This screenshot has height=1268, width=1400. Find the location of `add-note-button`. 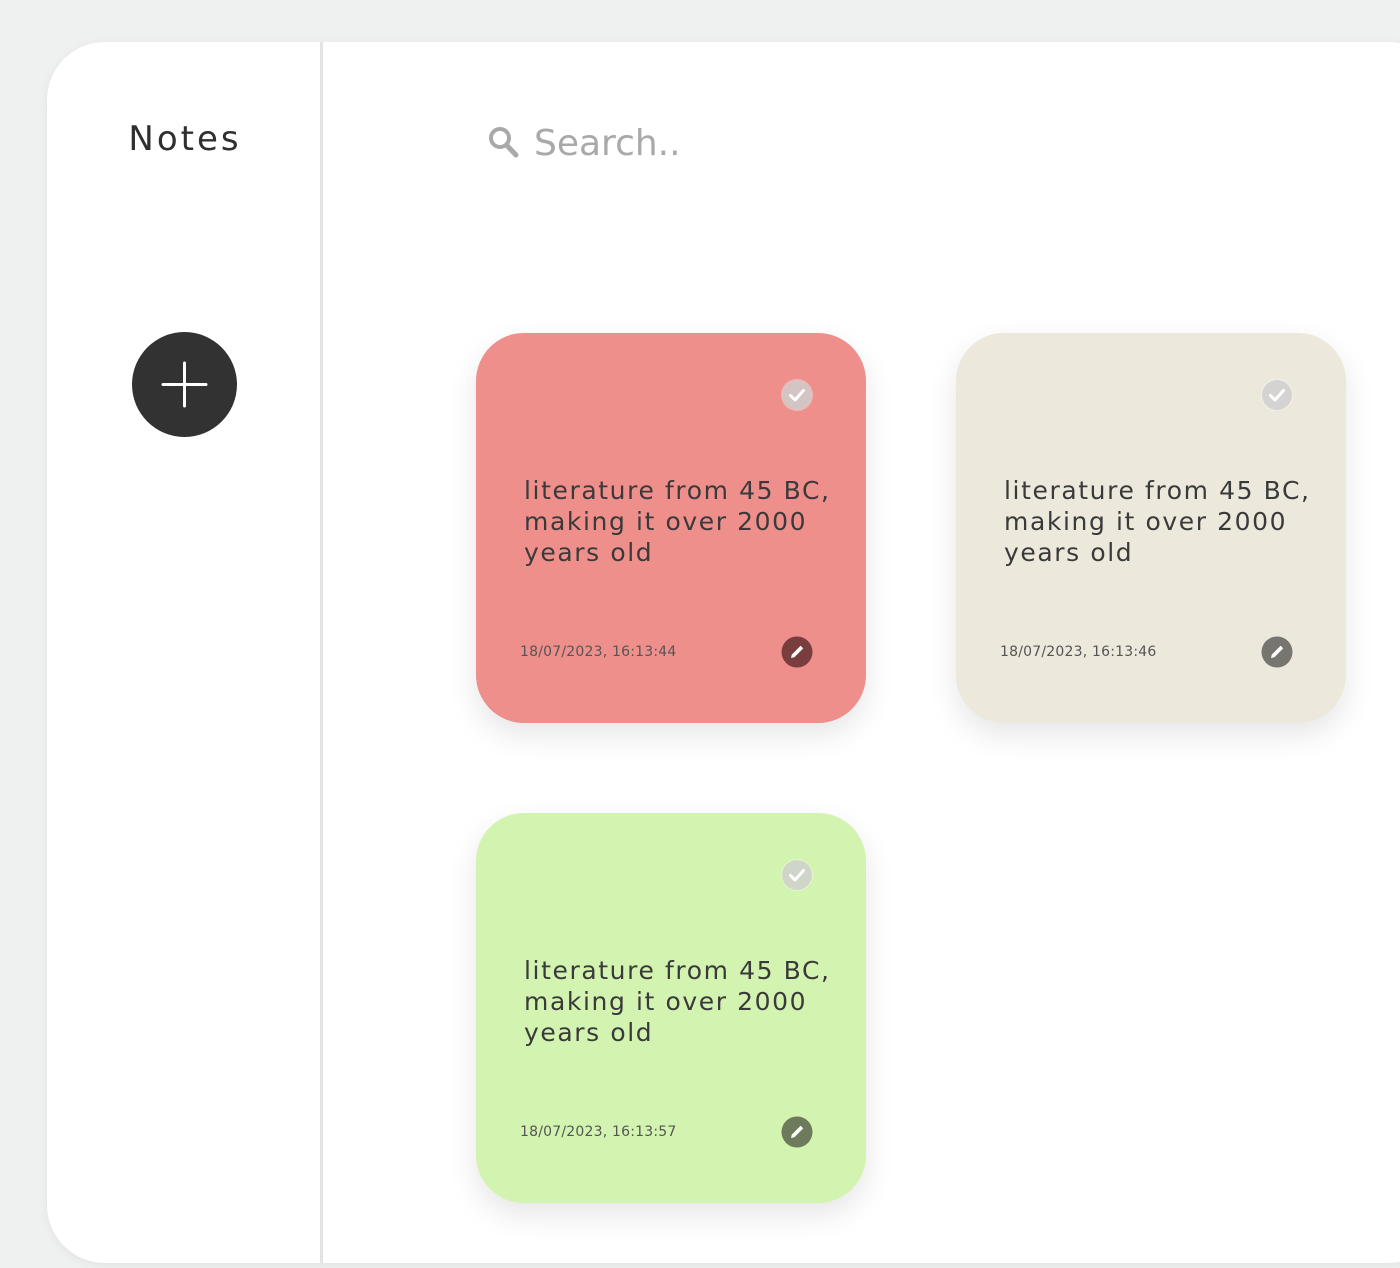

add-note-button is located at coordinates (184, 384).